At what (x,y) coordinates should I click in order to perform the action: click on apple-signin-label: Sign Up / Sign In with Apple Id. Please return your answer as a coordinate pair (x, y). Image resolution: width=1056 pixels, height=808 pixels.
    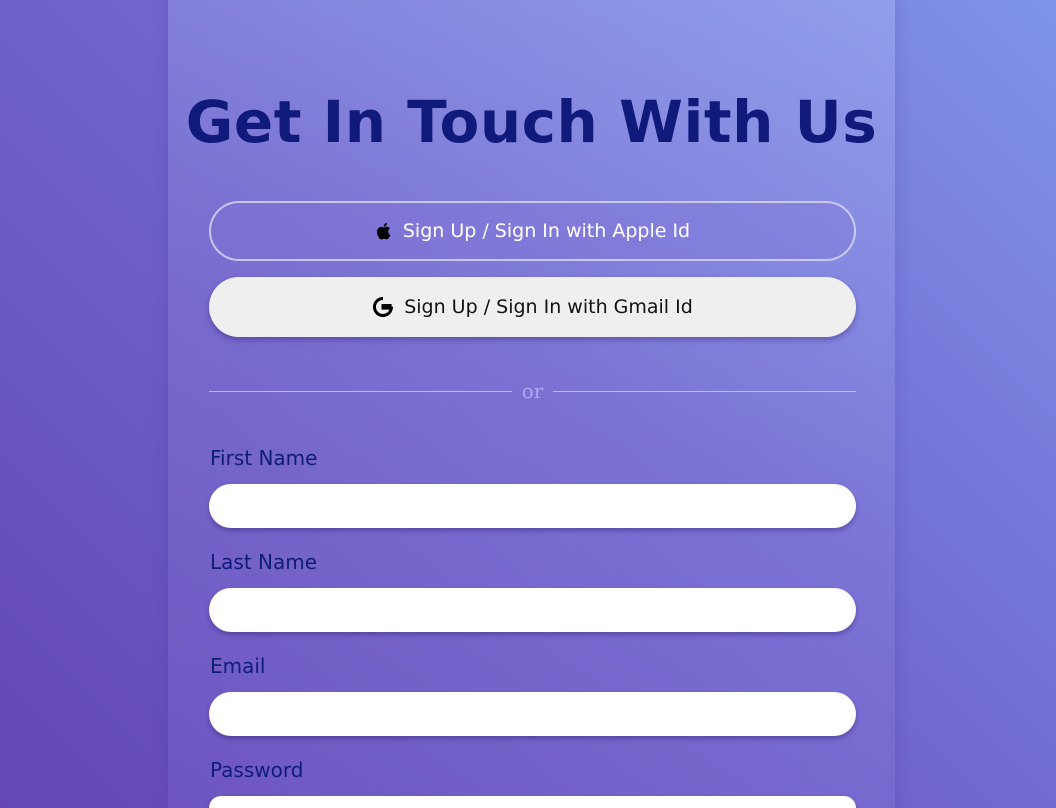
    Looking at the image, I should click on (546, 231).